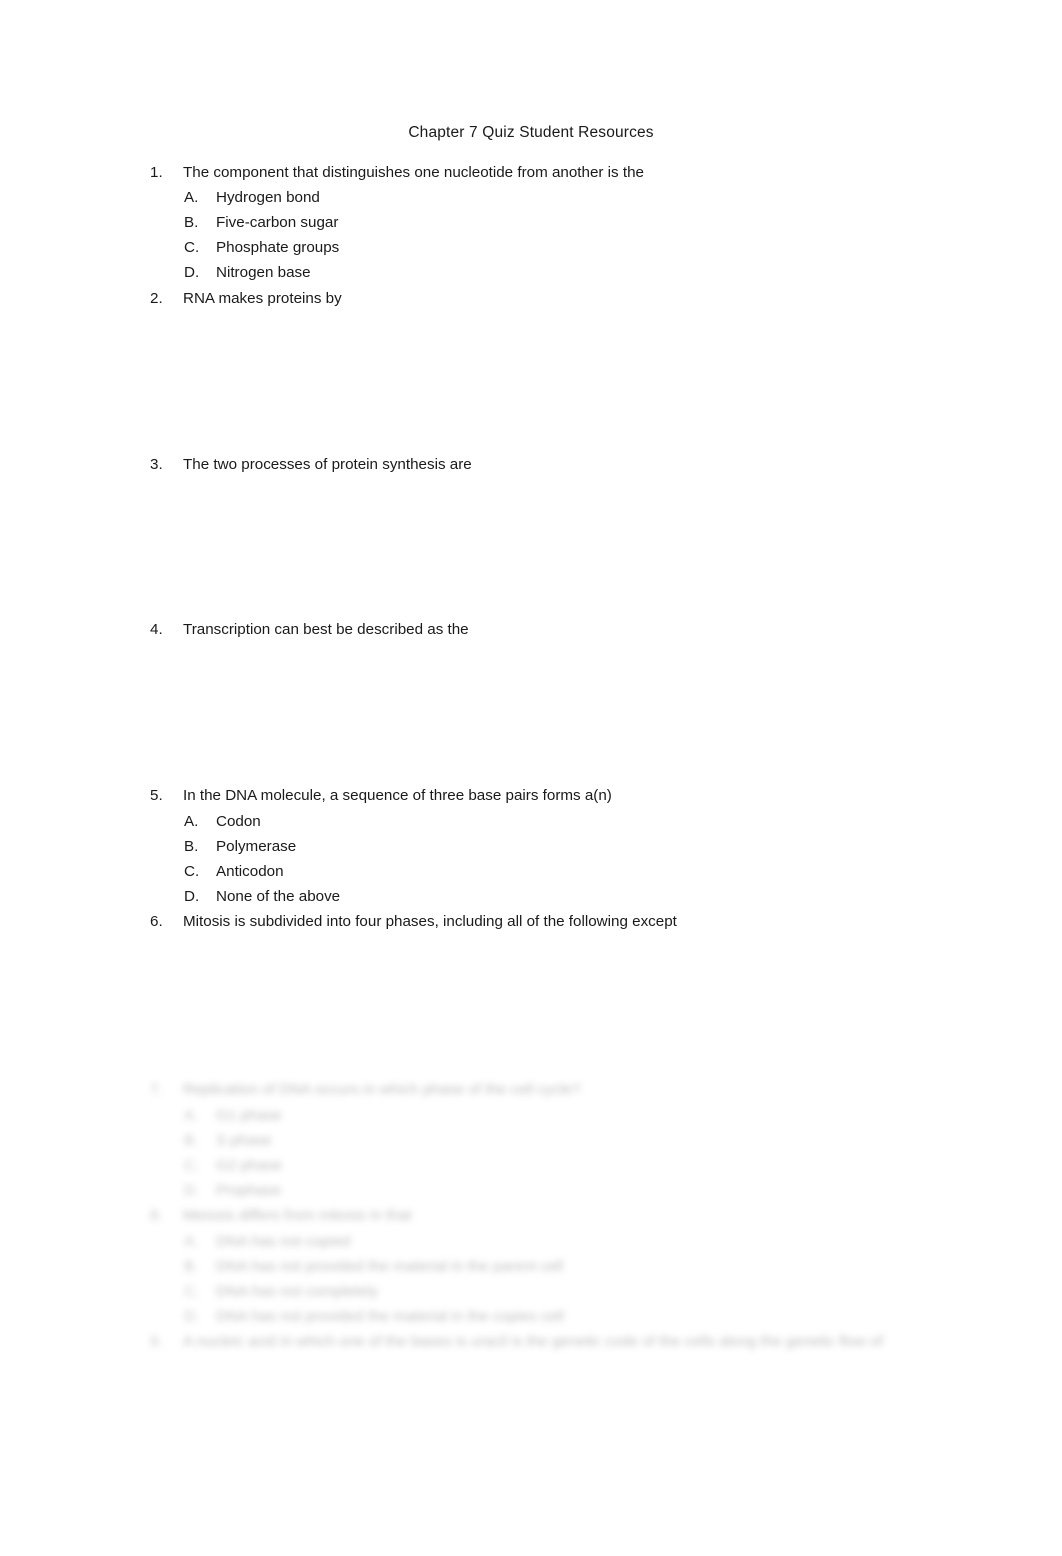 The image size is (1062, 1556). What do you see at coordinates (604, 896) in the screenshot?
I see `option-item-5d: D. None of the above` at bounding box center [604, 896].